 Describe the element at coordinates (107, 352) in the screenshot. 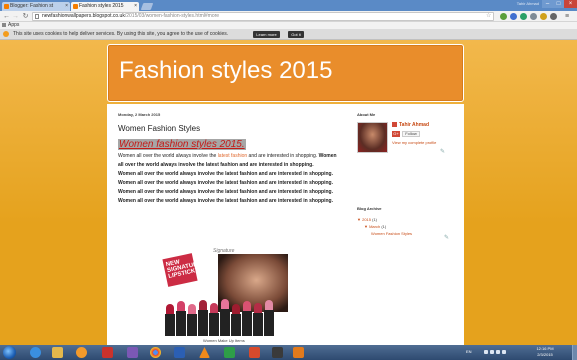

I see `filezilla-icon` at that location.